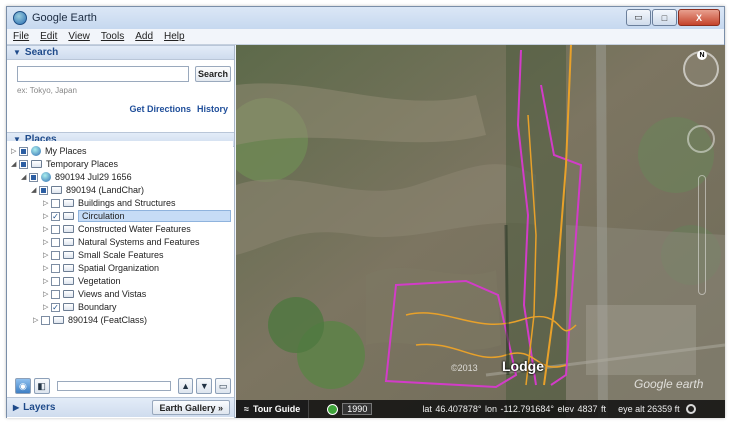 Image resolution: width=731 pixels, height=427 pixels. What do you see at coordinates (120, 407) in the screenshot?
I see `layers-panel-header: ▶ Layers Earth Gallery »` at bounding box center [120, 407].